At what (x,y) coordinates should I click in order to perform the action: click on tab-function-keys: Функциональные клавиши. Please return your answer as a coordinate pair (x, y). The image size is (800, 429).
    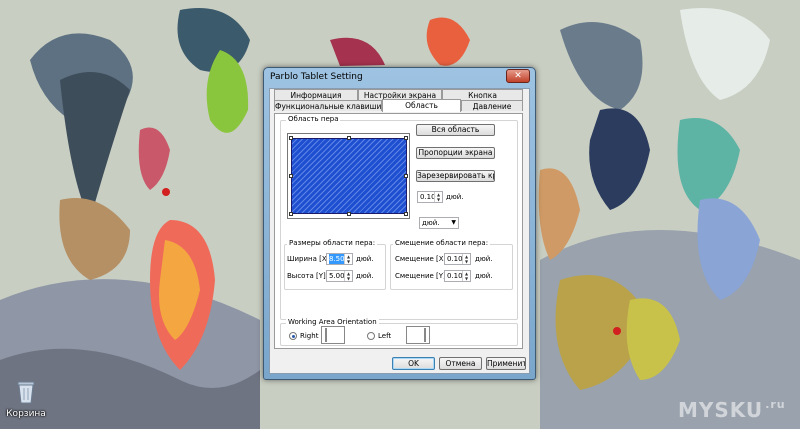
    Looking at the image, I should click on (328, 105).